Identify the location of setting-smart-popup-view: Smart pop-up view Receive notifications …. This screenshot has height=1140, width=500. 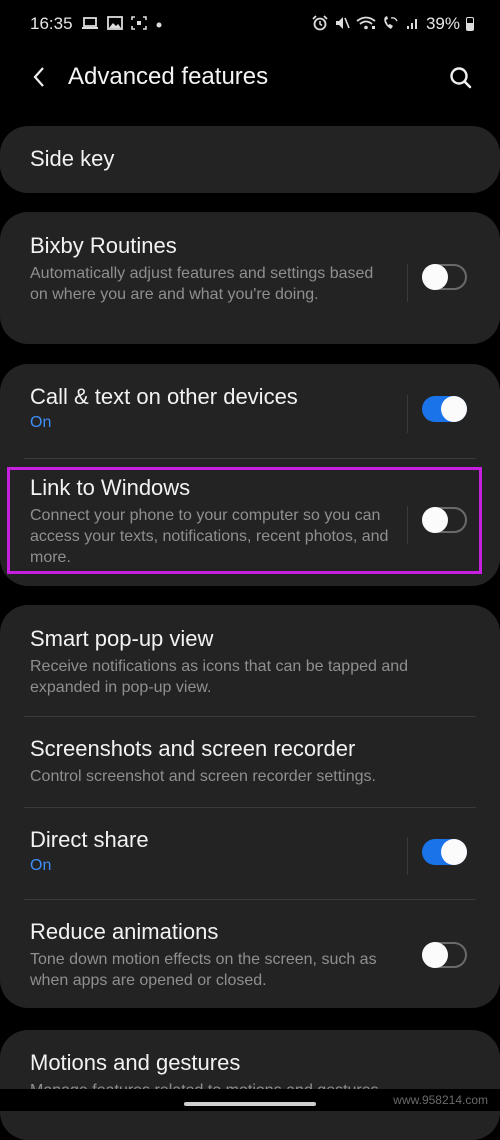
(250, 660).